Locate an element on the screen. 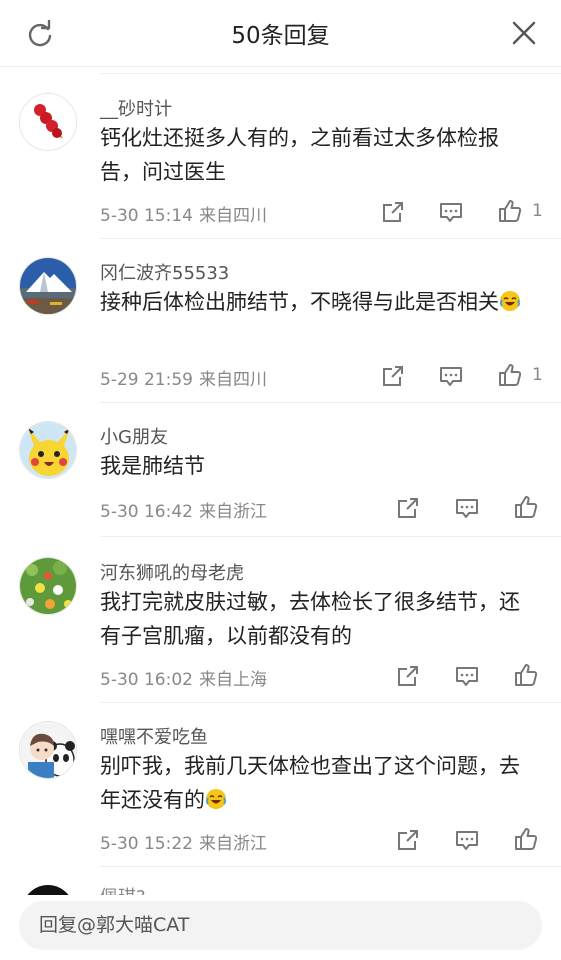 The image size is (561, 960). anime-panda-avatar-icon is located at coordinates (48, 750).